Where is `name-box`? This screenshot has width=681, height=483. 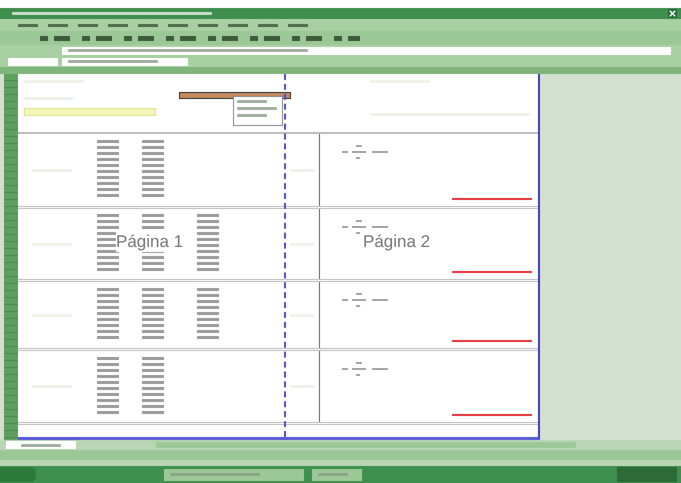
name-box is located at coordinates (33, 62).